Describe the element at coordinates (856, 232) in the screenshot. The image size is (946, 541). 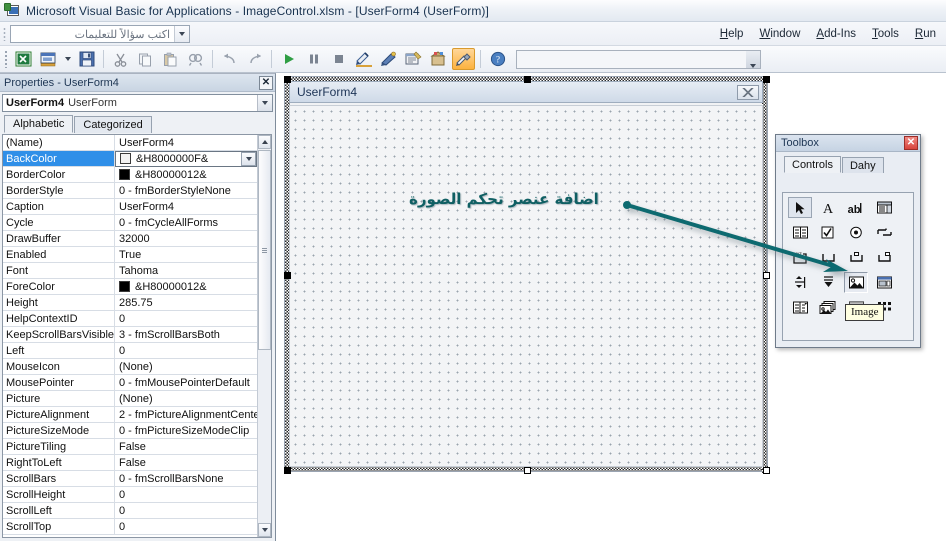
I see `optionbutton-icon` at that location.